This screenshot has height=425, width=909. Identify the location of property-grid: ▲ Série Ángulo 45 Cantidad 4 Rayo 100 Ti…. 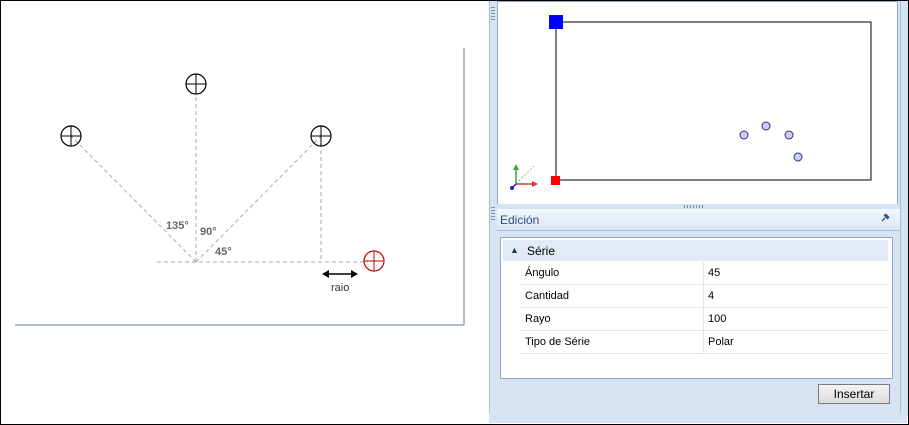
(696, 308).